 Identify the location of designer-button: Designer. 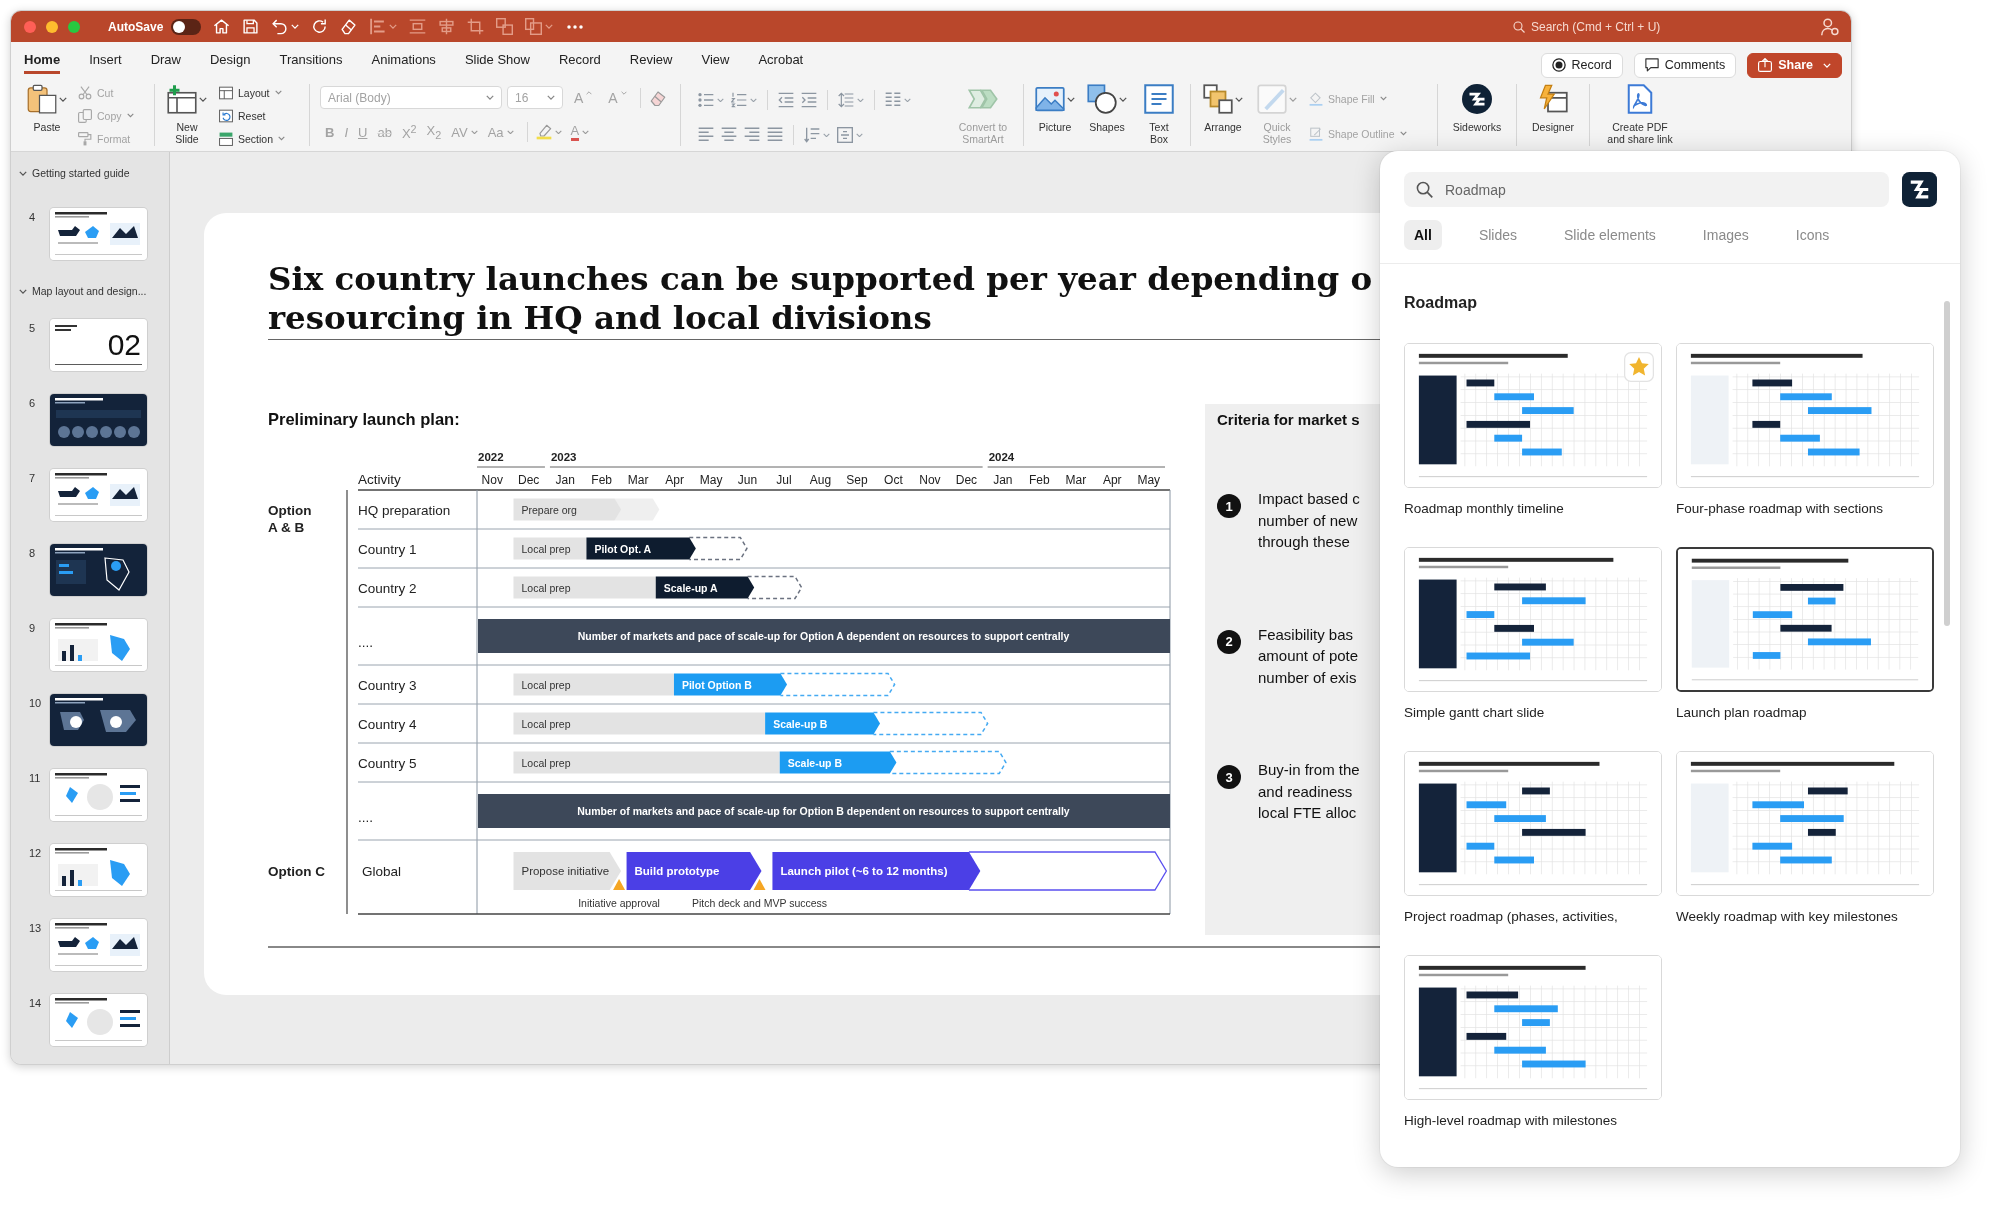
(1553, 107).